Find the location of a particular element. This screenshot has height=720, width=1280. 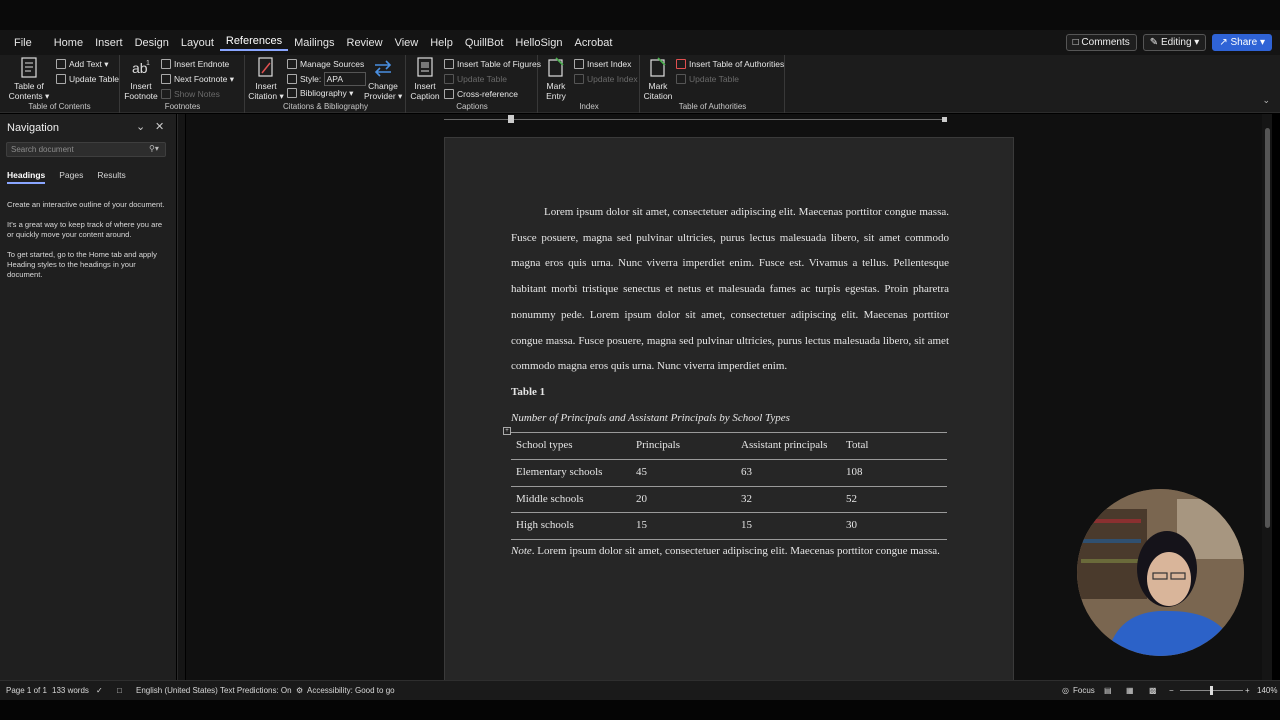

tab-view: View is located at coordinates (407, 43).